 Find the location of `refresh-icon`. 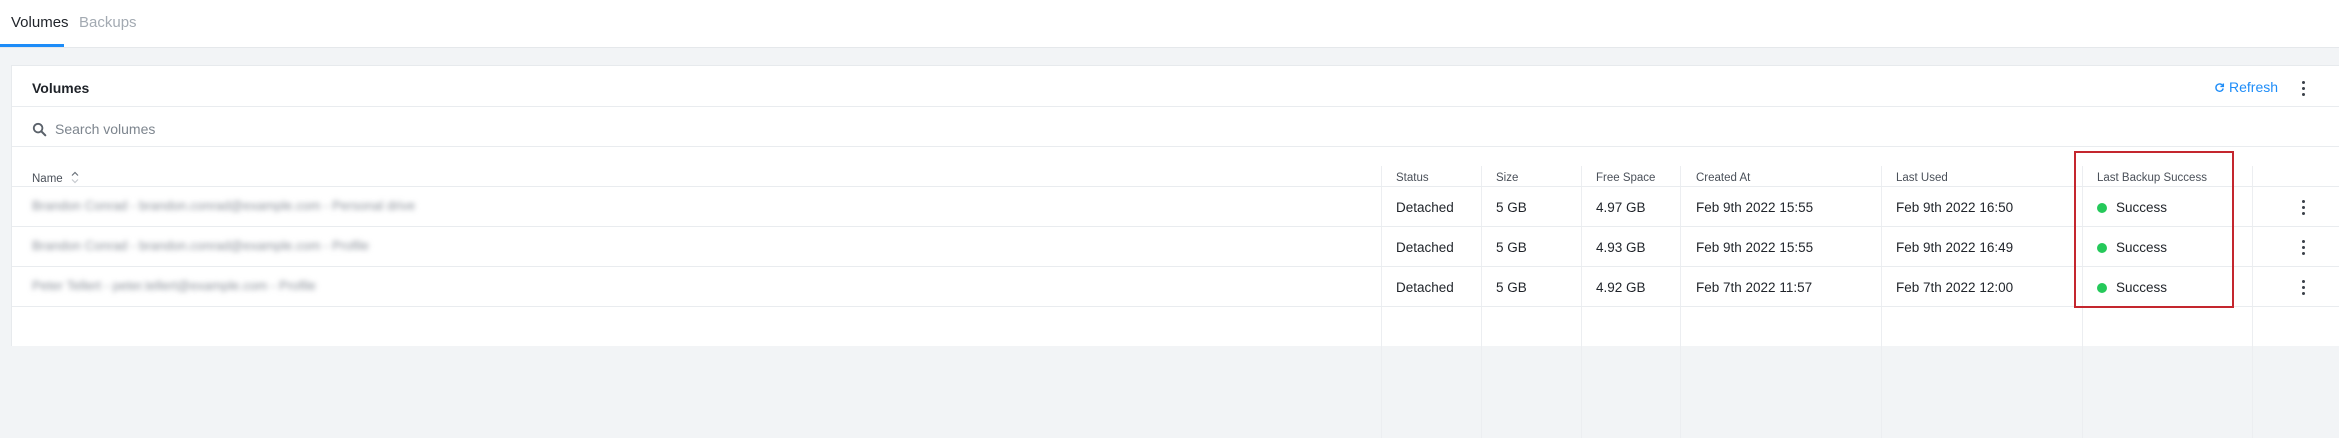

refresh-icon is located at coordinates (2220, 87).